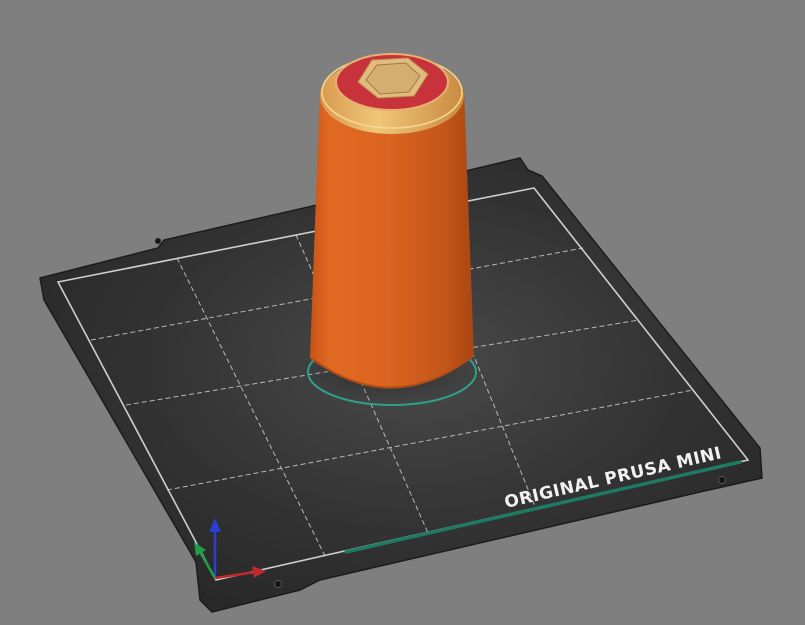 The height and width of the screenshot is (625, 805). I want to click on printed-object, so click(392, 221).